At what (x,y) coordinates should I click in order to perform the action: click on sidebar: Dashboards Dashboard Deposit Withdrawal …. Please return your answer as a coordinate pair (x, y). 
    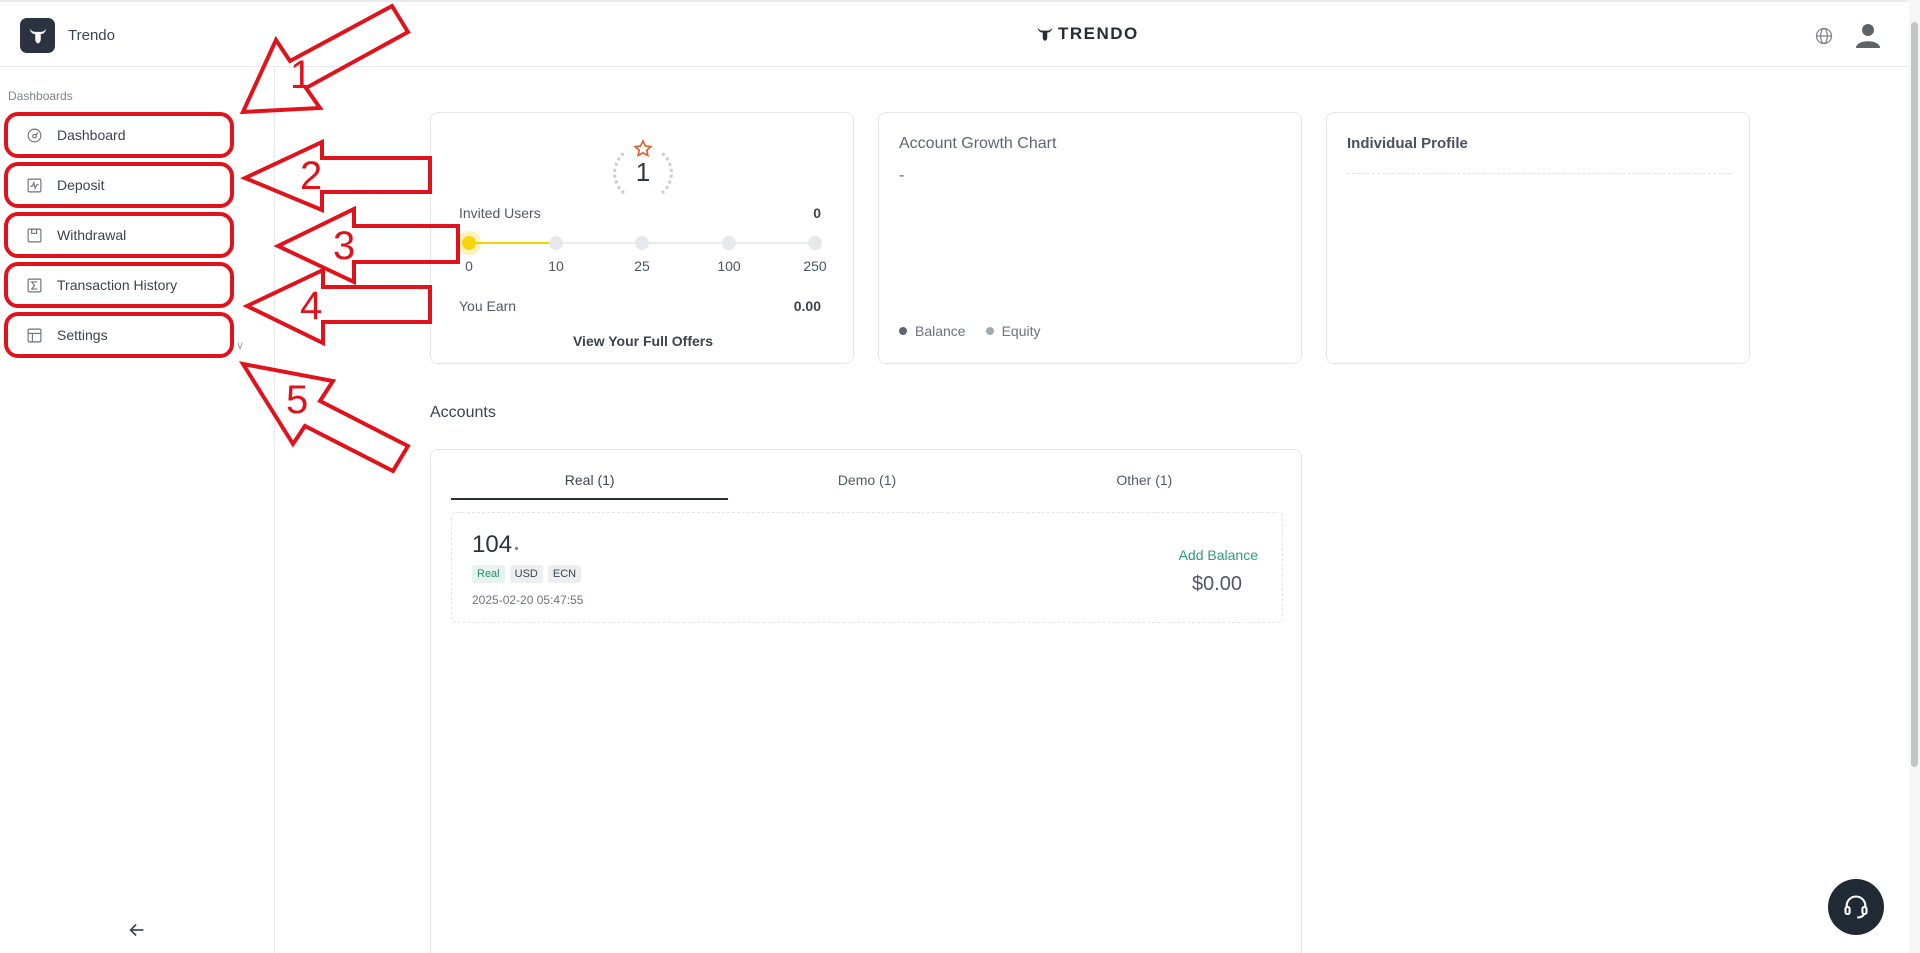
    Looking at the image, I should click on (137, 510).